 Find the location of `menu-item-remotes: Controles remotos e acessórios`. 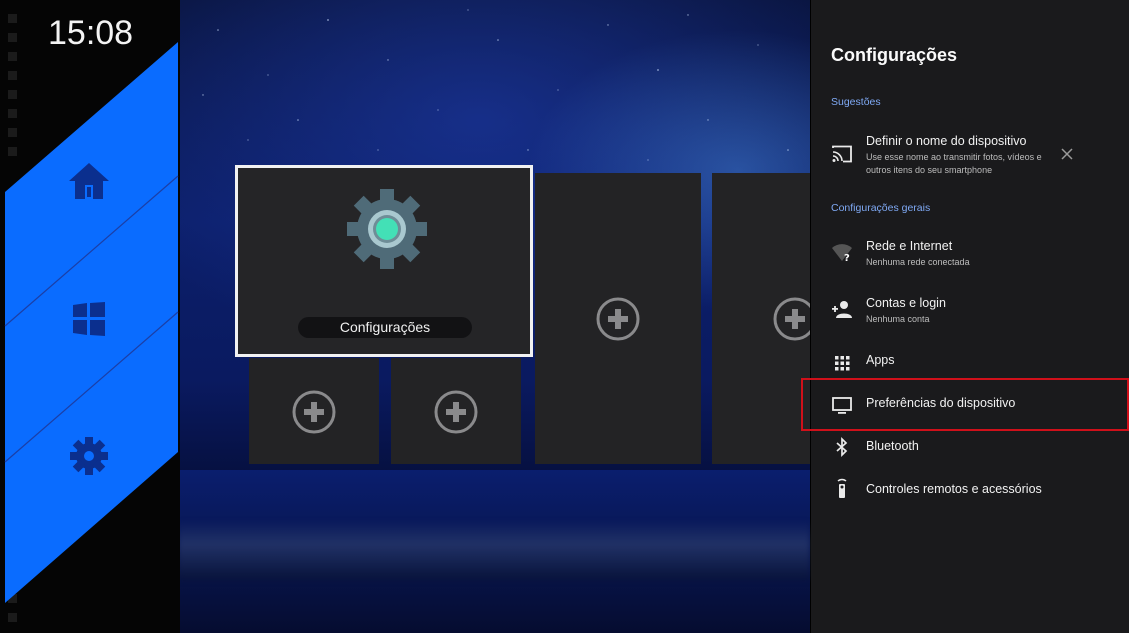

menu-item-remotes: Controles remotos e acessórios is located at coordinates (970, 500).